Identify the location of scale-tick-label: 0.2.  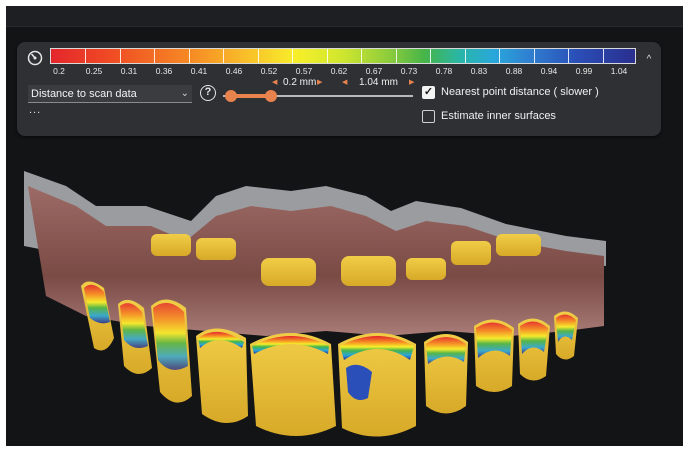
(59, 71).